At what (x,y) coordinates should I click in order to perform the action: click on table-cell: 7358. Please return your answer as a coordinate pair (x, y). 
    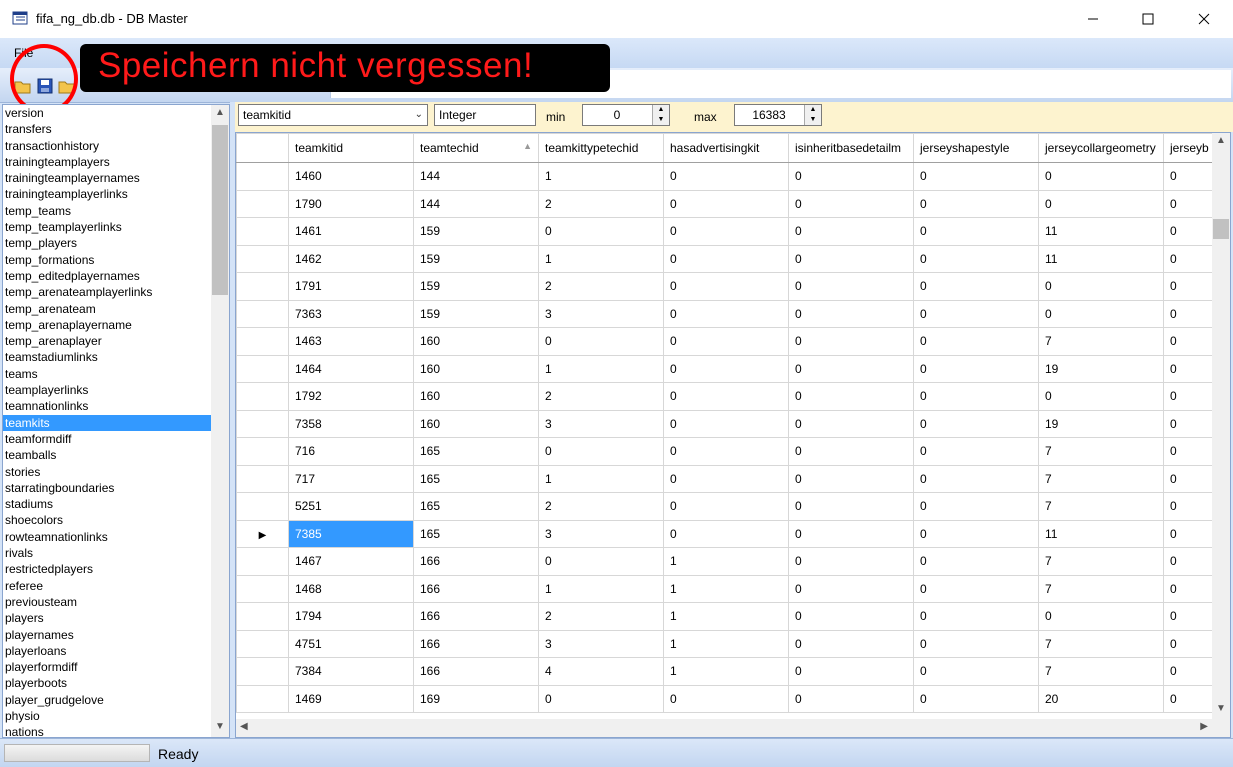
    Looking at the image, I should click on (351, 423).